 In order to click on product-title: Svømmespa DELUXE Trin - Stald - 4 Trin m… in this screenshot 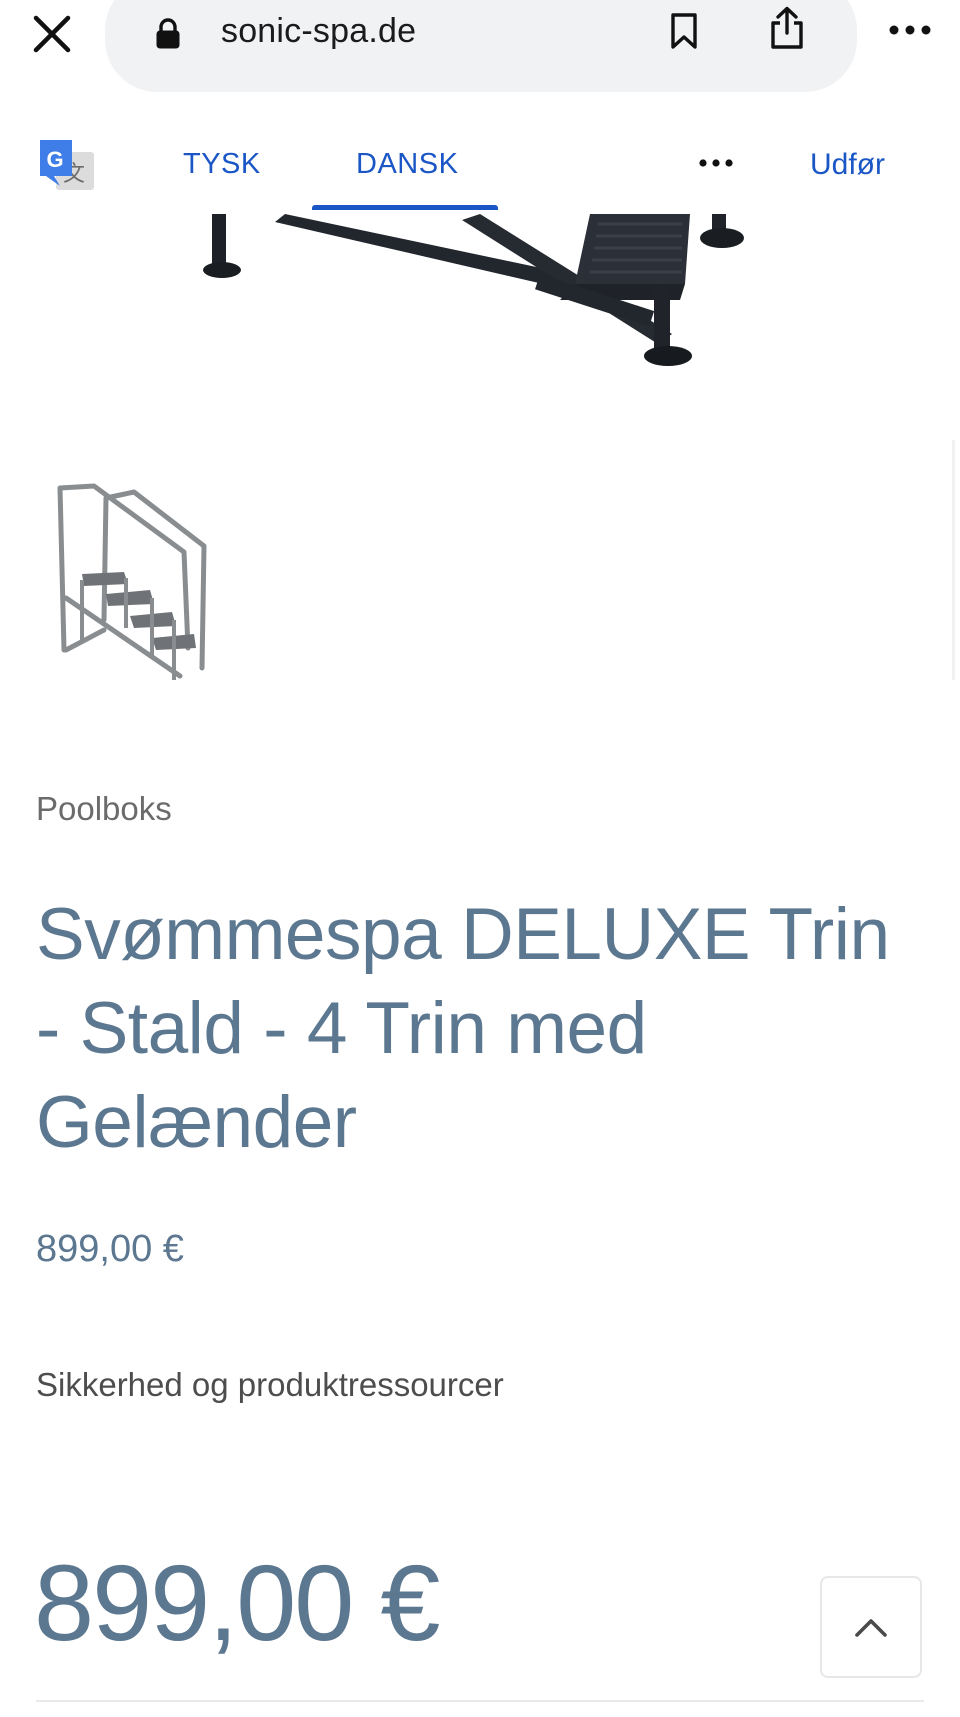, I will do `click(463, 1028)`.